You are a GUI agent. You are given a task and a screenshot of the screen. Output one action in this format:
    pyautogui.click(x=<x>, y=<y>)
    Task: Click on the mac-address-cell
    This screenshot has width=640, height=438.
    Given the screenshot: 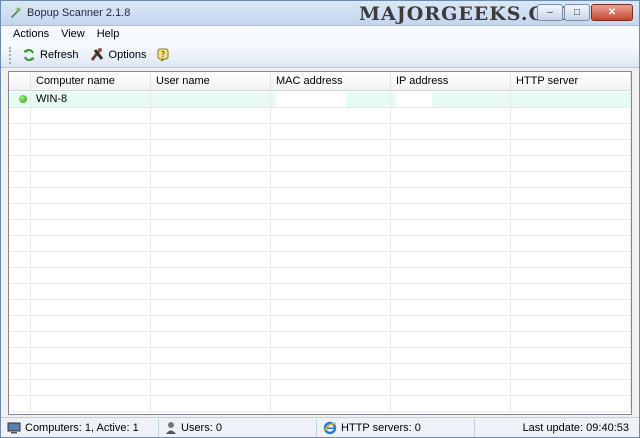 What is the action you would take?
    pyautogui.click(x=331, y=99)
    